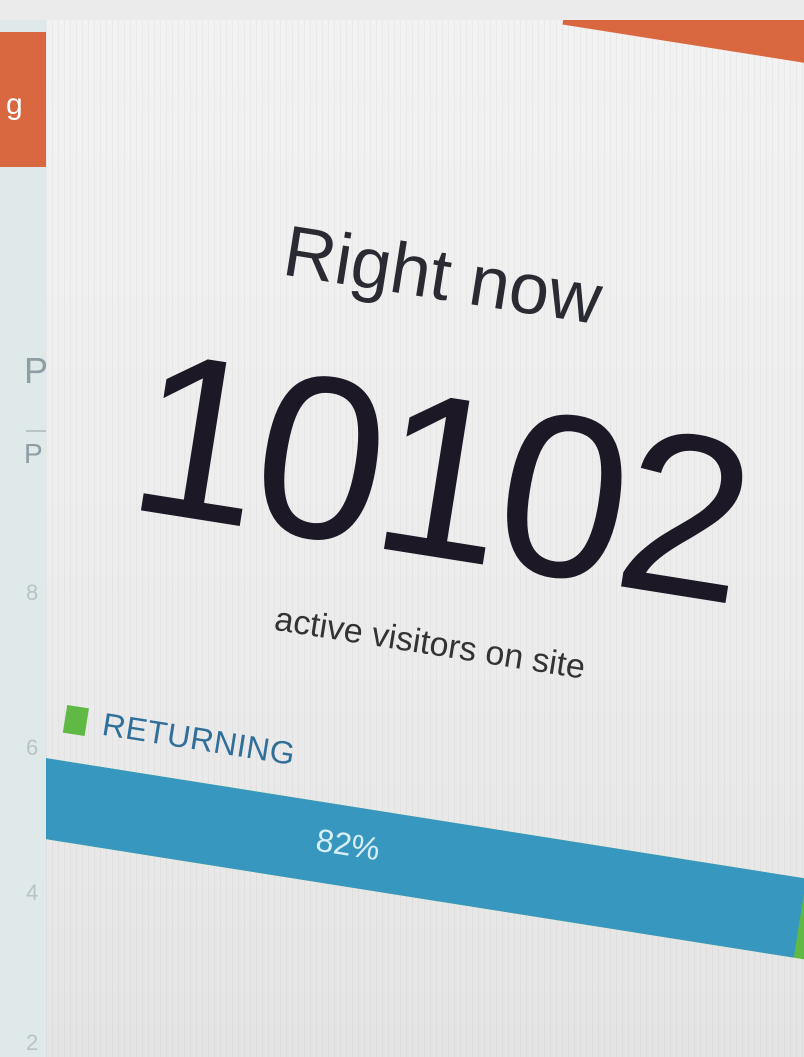 The image size is (804, 1057). What do you see at coordinates (14, 104) in the screenshot?
I see `adjacent-panel-header-text: g` at bounding box center [14, 104].